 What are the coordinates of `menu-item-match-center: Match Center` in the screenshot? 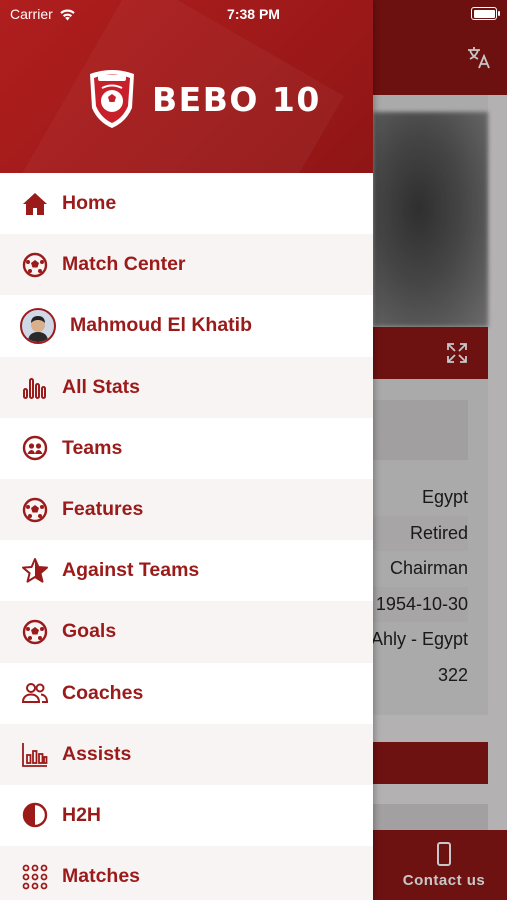 It's located at (186, 265).